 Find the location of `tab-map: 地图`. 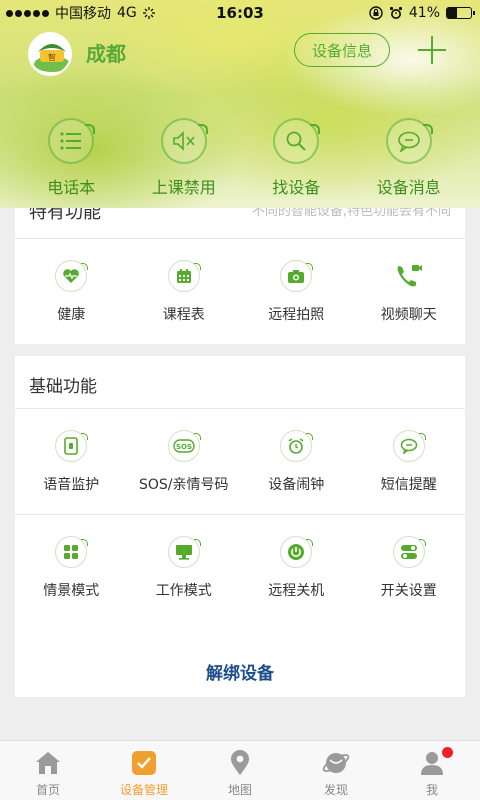

tab-map: 地图 is located at coordinates (240, 770).